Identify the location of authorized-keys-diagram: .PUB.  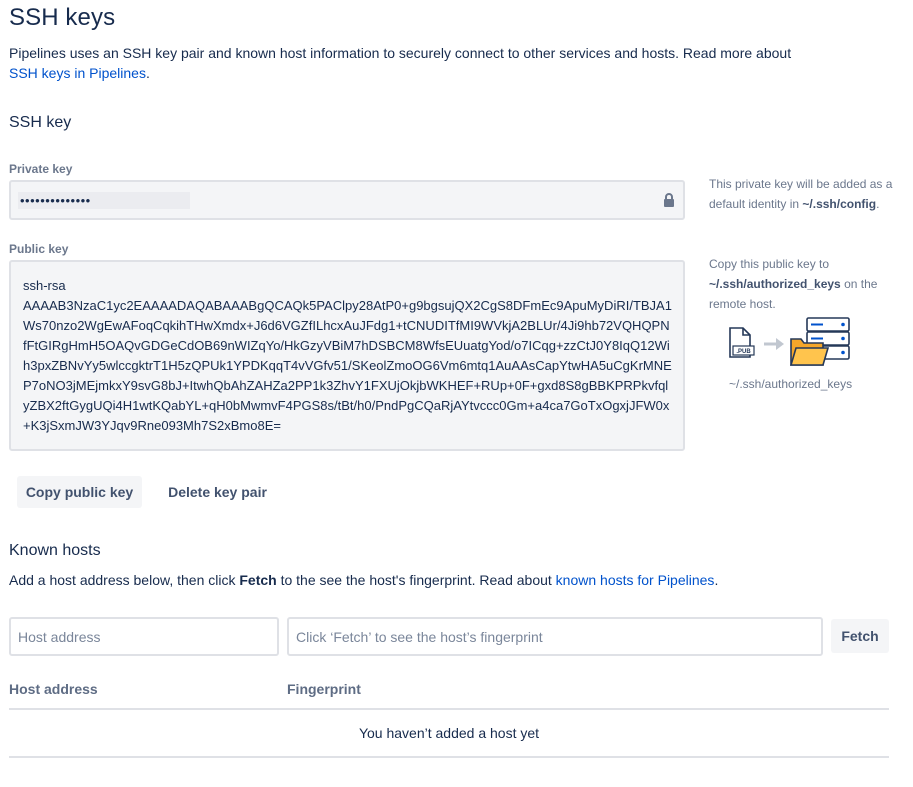
(789, 341).